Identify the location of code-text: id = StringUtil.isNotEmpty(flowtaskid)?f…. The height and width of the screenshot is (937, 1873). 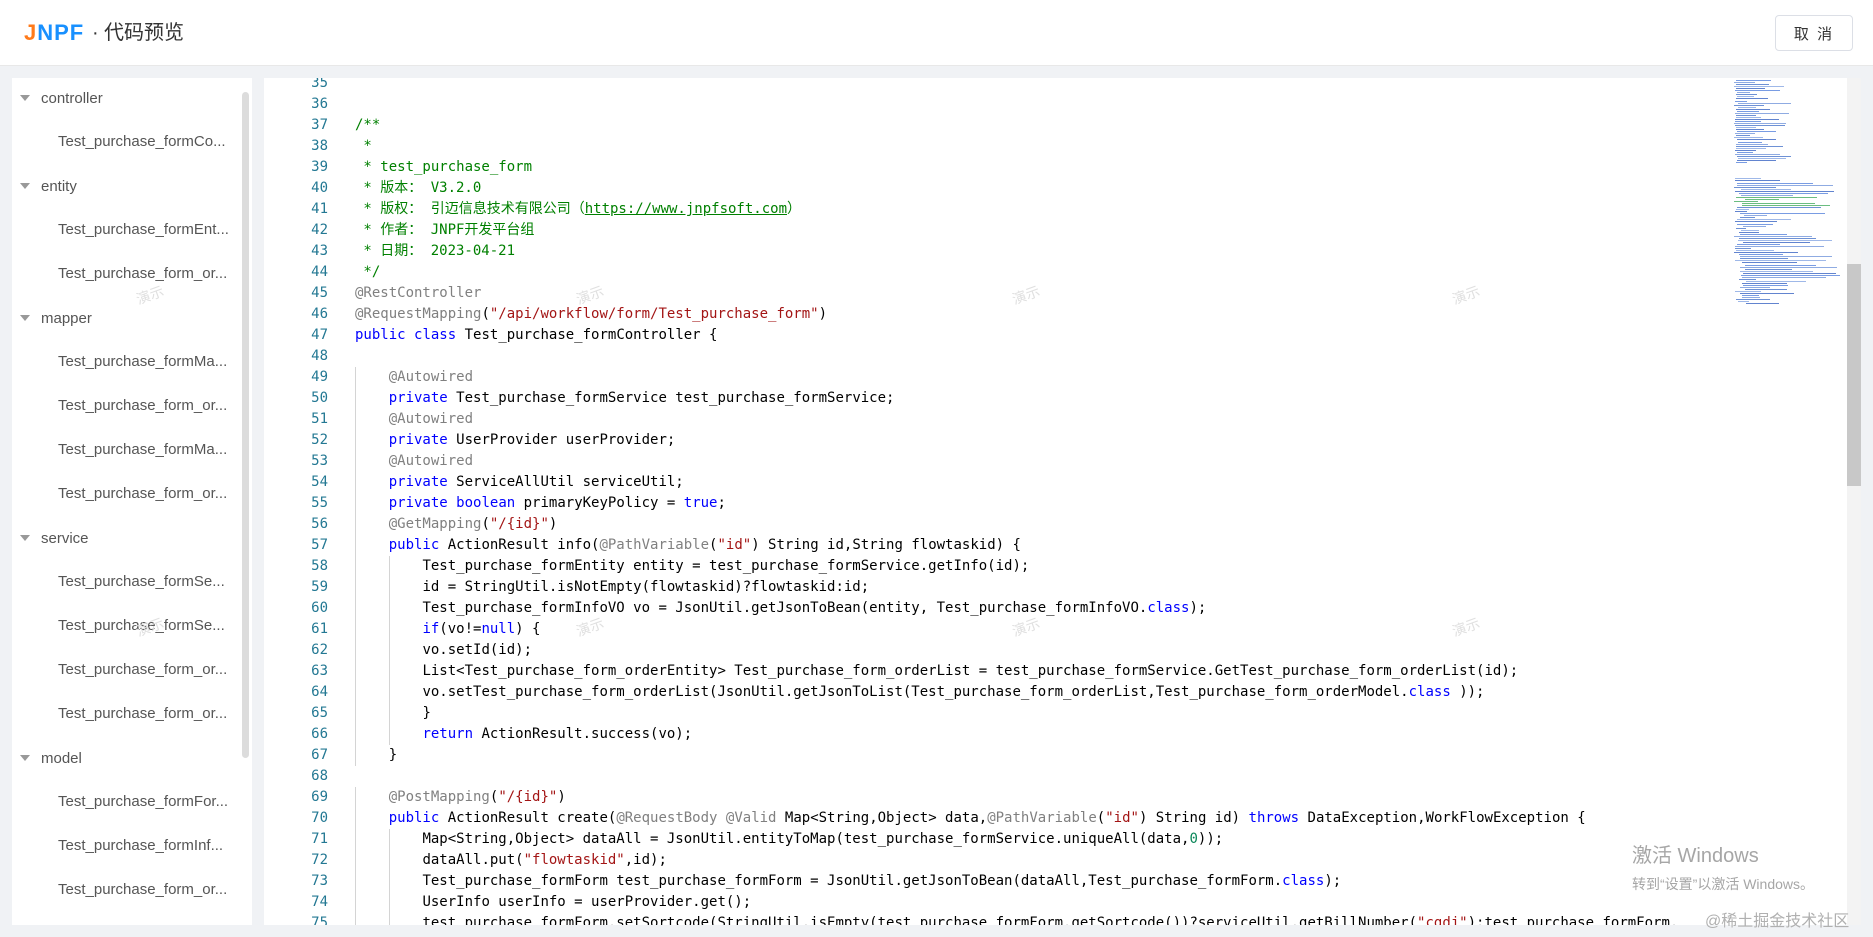
(645, 587).